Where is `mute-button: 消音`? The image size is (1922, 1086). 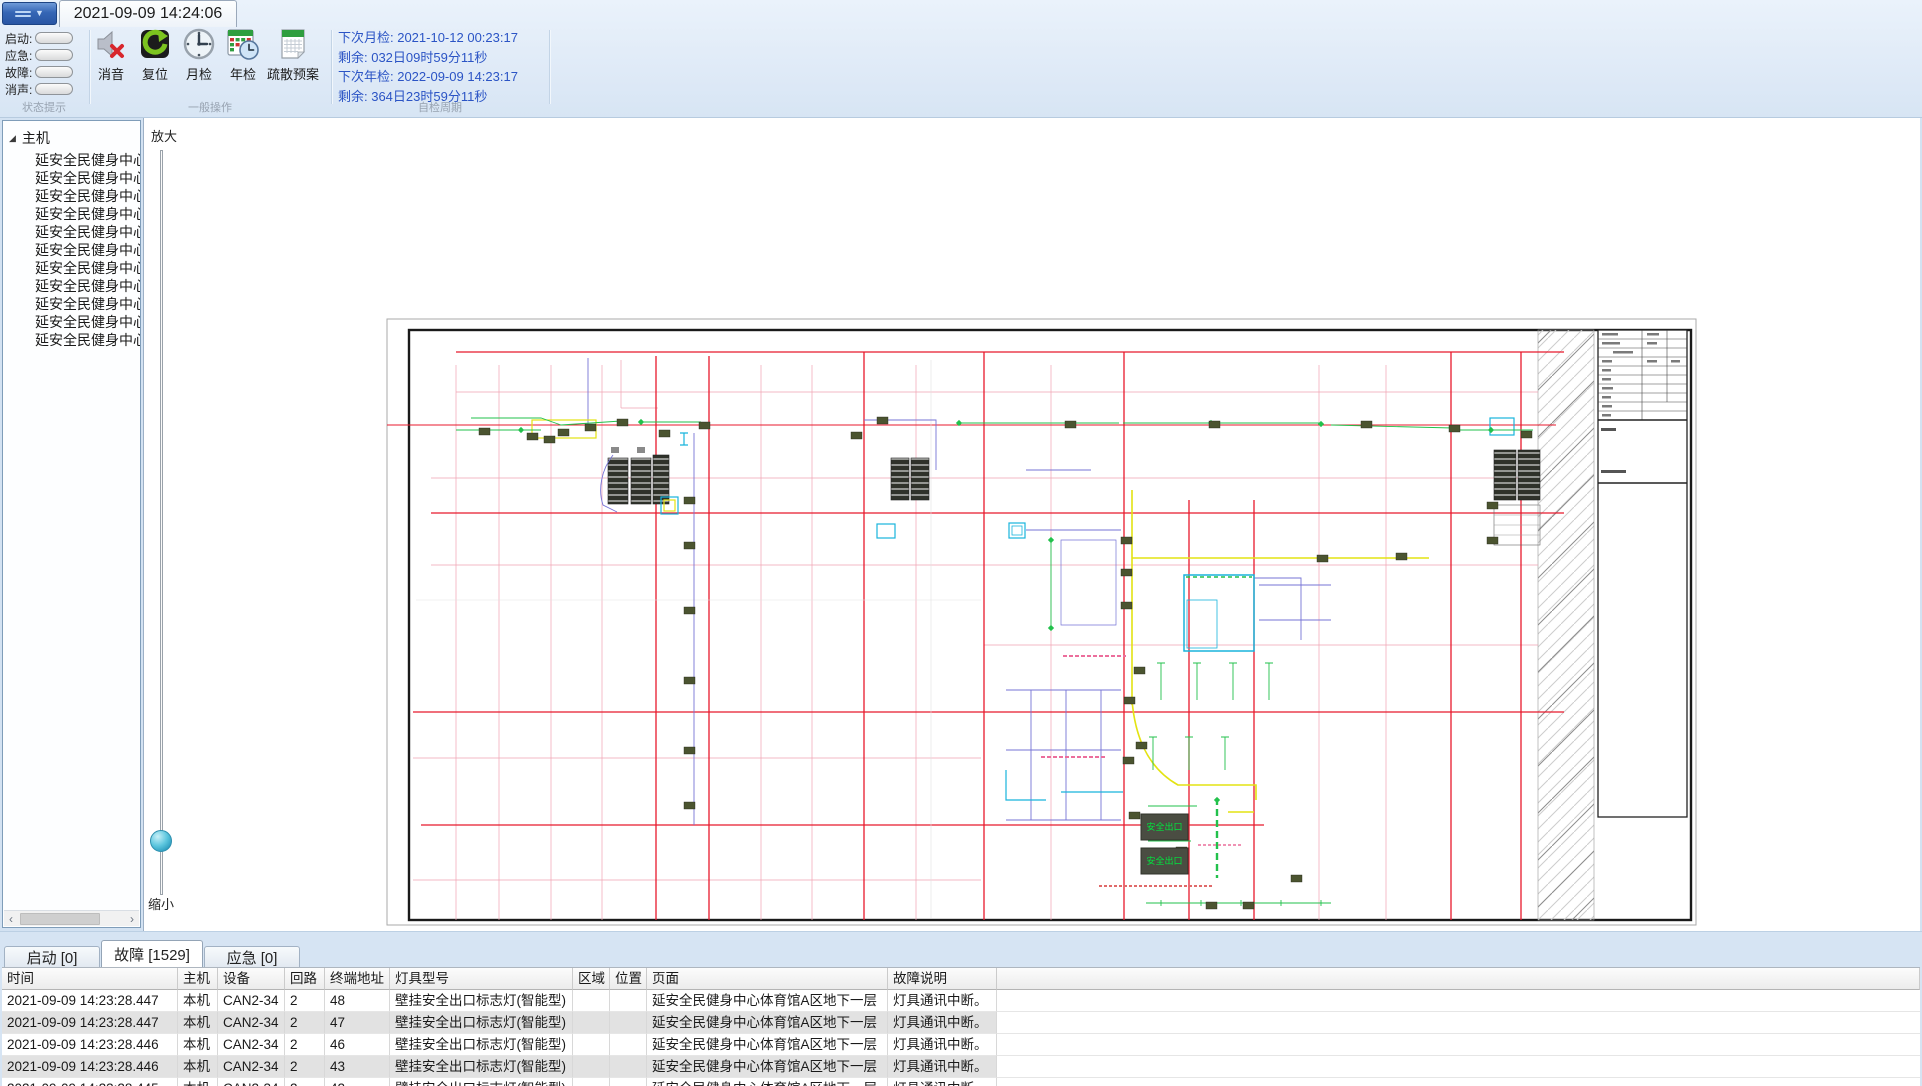
mute-button: 消音 is located at coordinates (111, 59).